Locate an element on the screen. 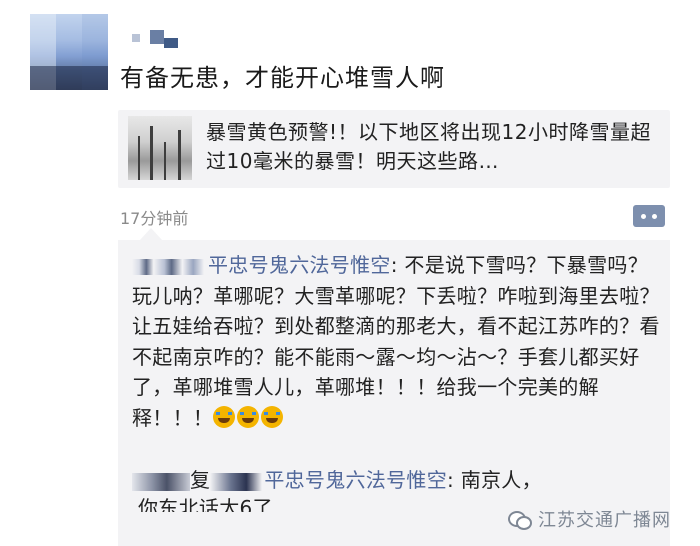  reply-item: 复 平忠号鬼六法号惟空: 南京人， 你东北话太6了 is located at coordinates (397, 489).